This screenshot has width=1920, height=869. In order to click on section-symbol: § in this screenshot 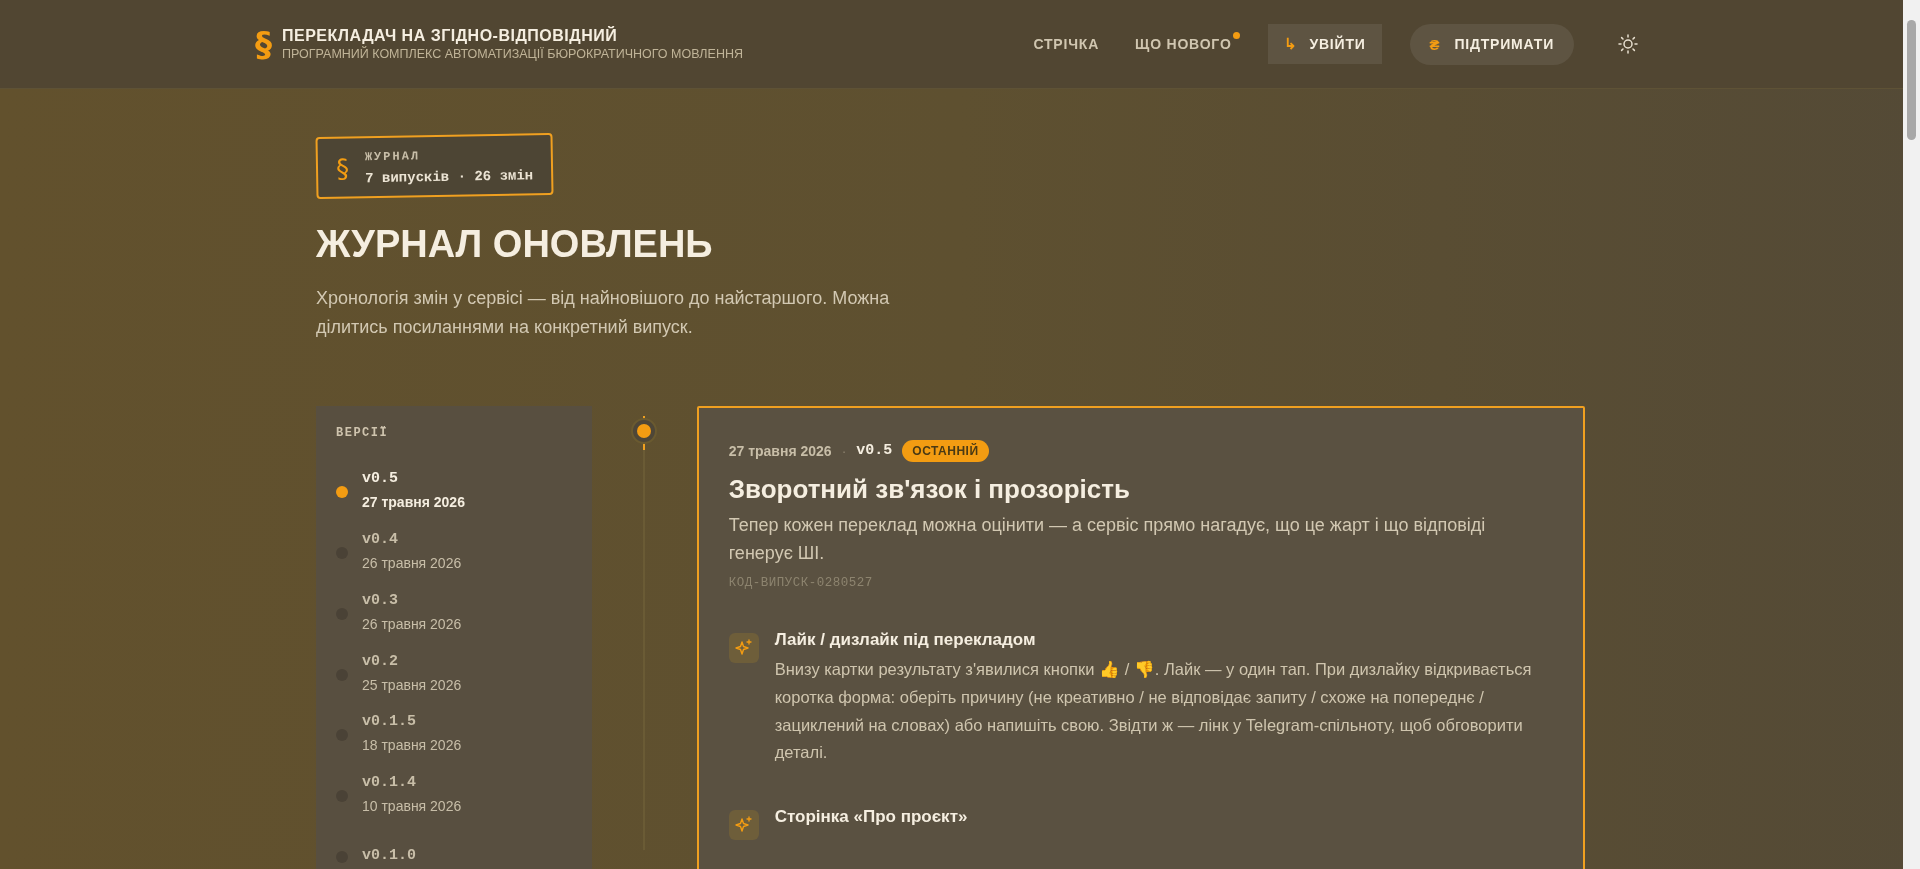, I will do `click(342, 168)`.